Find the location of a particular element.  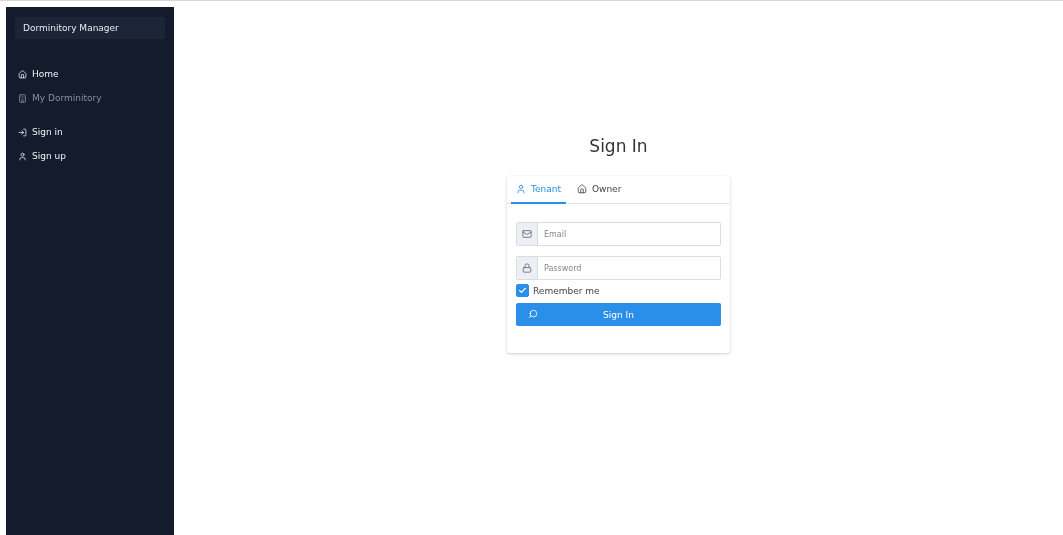

page-heading: Sign In is located at coordinates (618, 146).